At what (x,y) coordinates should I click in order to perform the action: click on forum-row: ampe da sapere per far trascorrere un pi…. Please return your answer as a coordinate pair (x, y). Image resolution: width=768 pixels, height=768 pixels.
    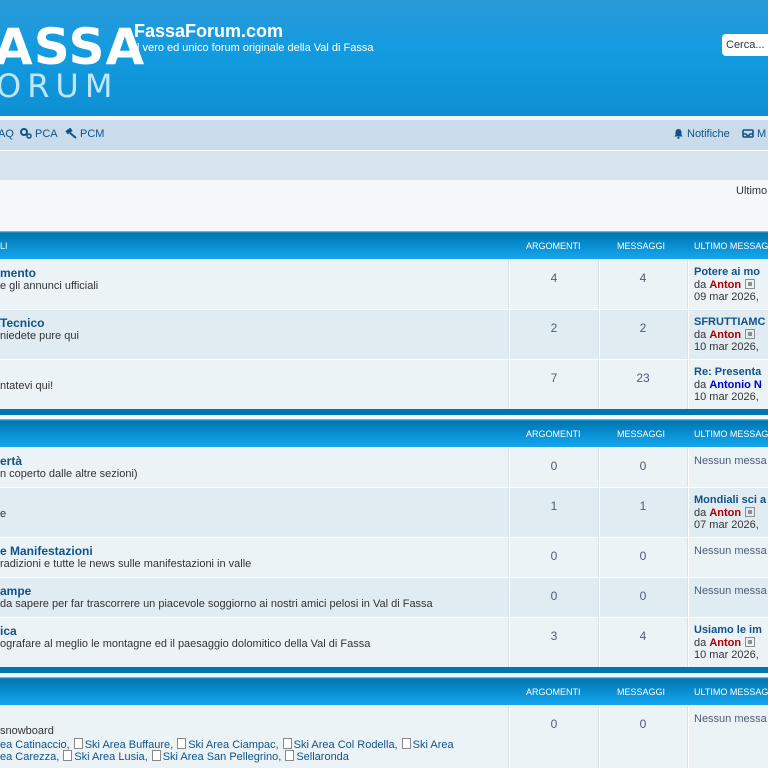
    Looking at the image, I should click on (384, 597).